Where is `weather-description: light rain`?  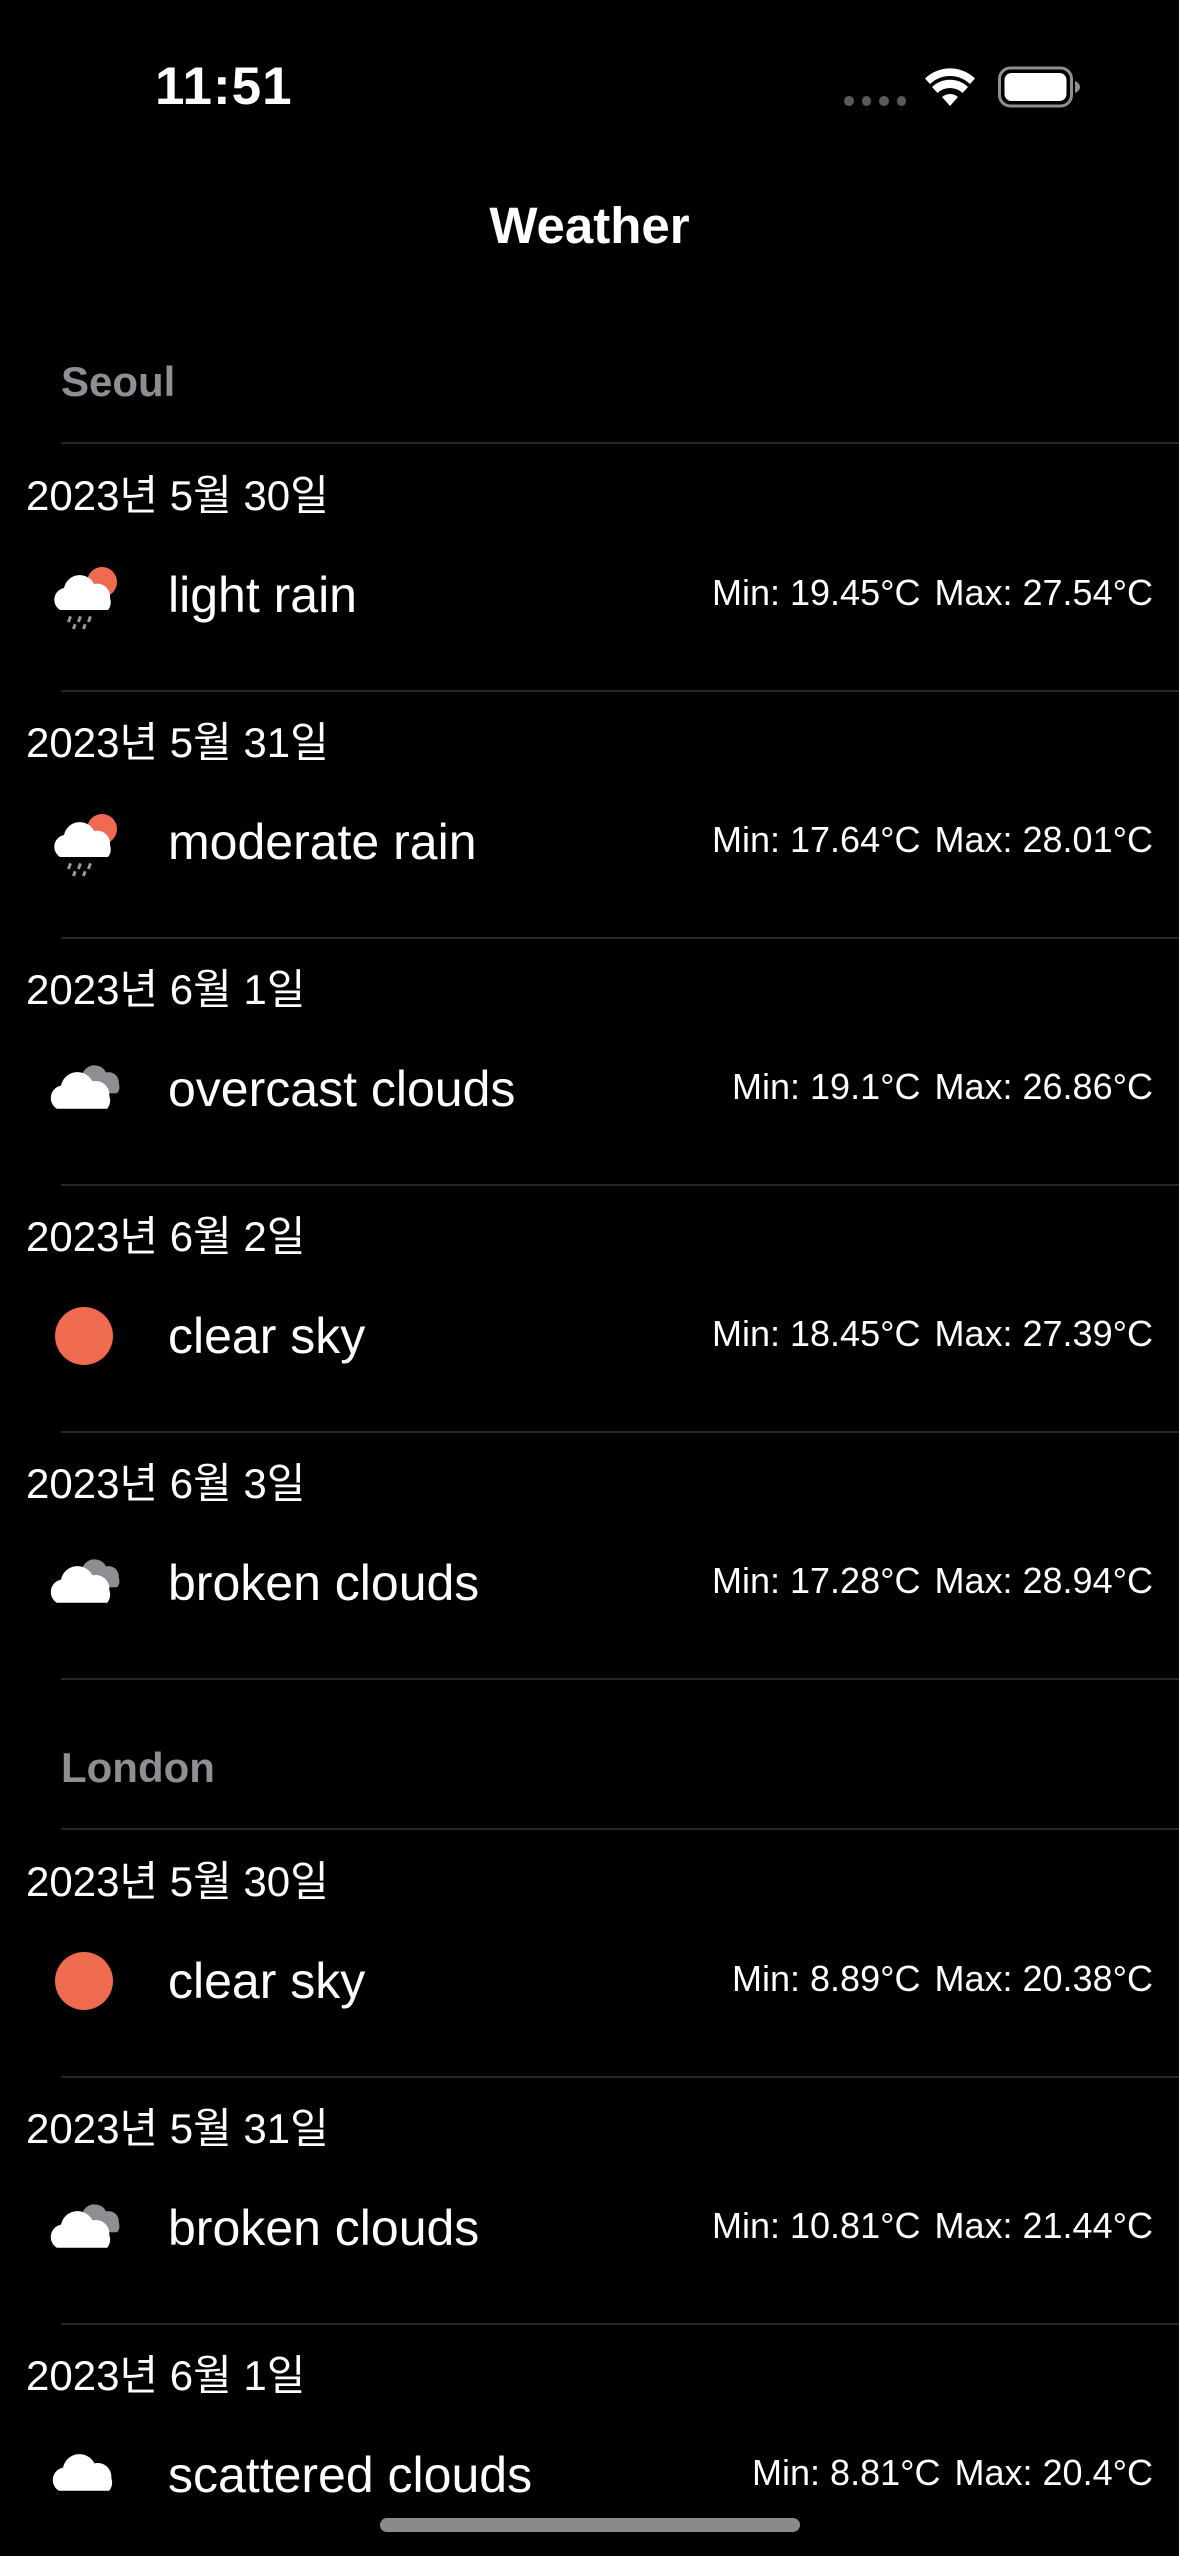 weather-description: light rain is located at coordinates (262, 595).